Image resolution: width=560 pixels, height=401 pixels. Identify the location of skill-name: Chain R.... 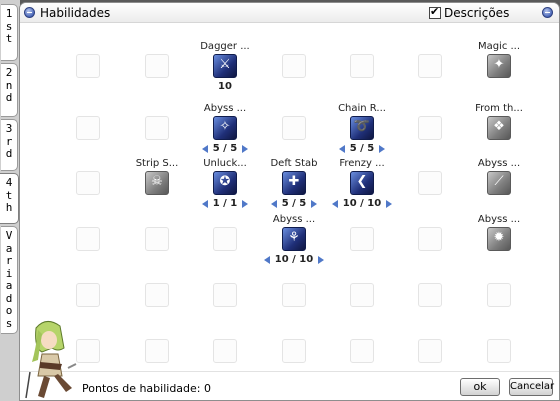
(362, 108).